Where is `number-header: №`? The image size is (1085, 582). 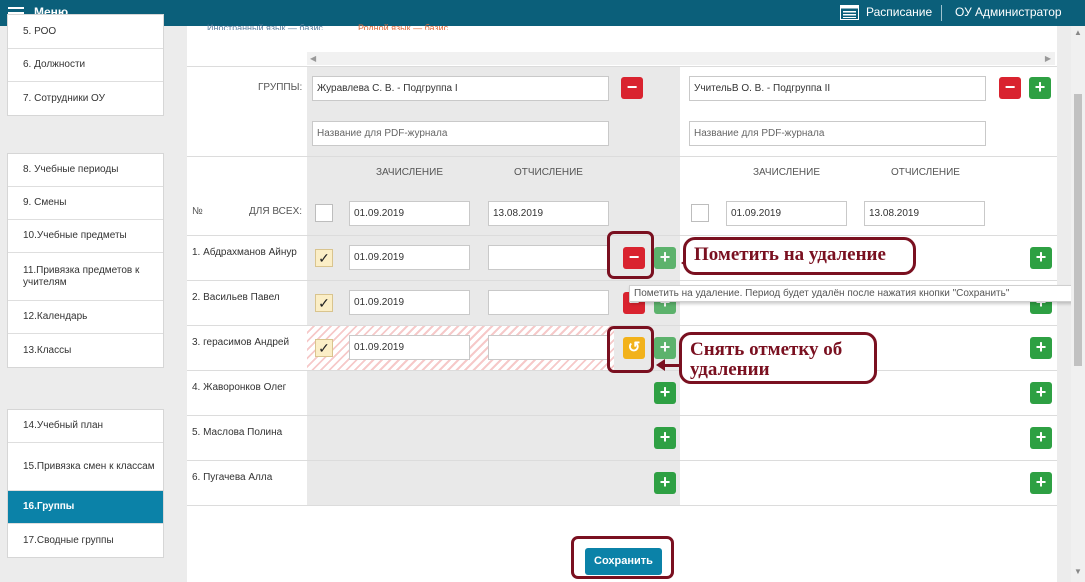 number-header: № is located at coordinates (197, 211).